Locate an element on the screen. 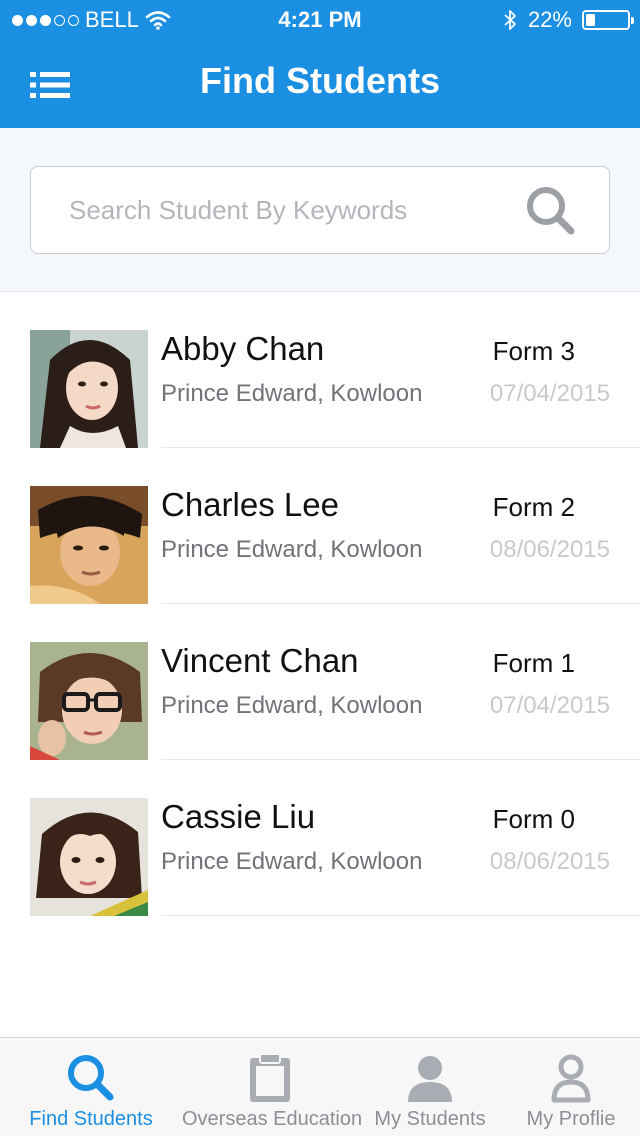 This screenshot has height=1136, width=640. student-name: Cassie Liu is located at coordinates (238, 816).